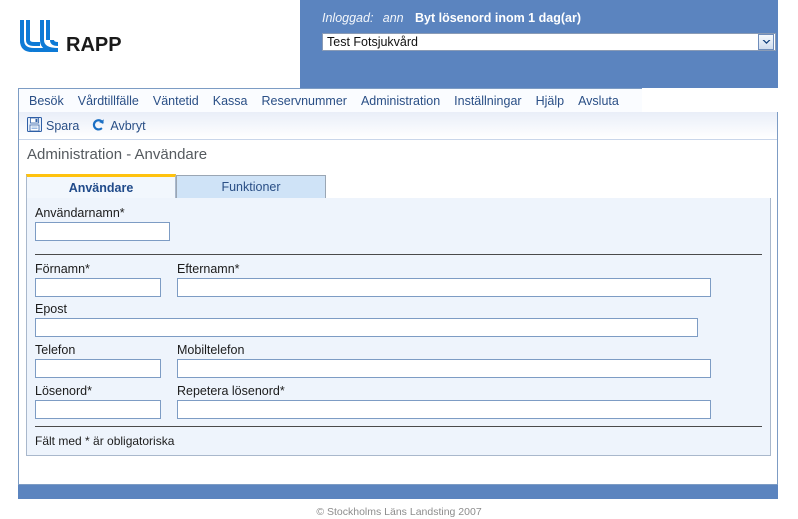 The height and width of the screenshot is (519, 798). What do you see at coordinates (444, 287) in the screenshot?
I see `input-efternamn` at bounding box center [444, 287].